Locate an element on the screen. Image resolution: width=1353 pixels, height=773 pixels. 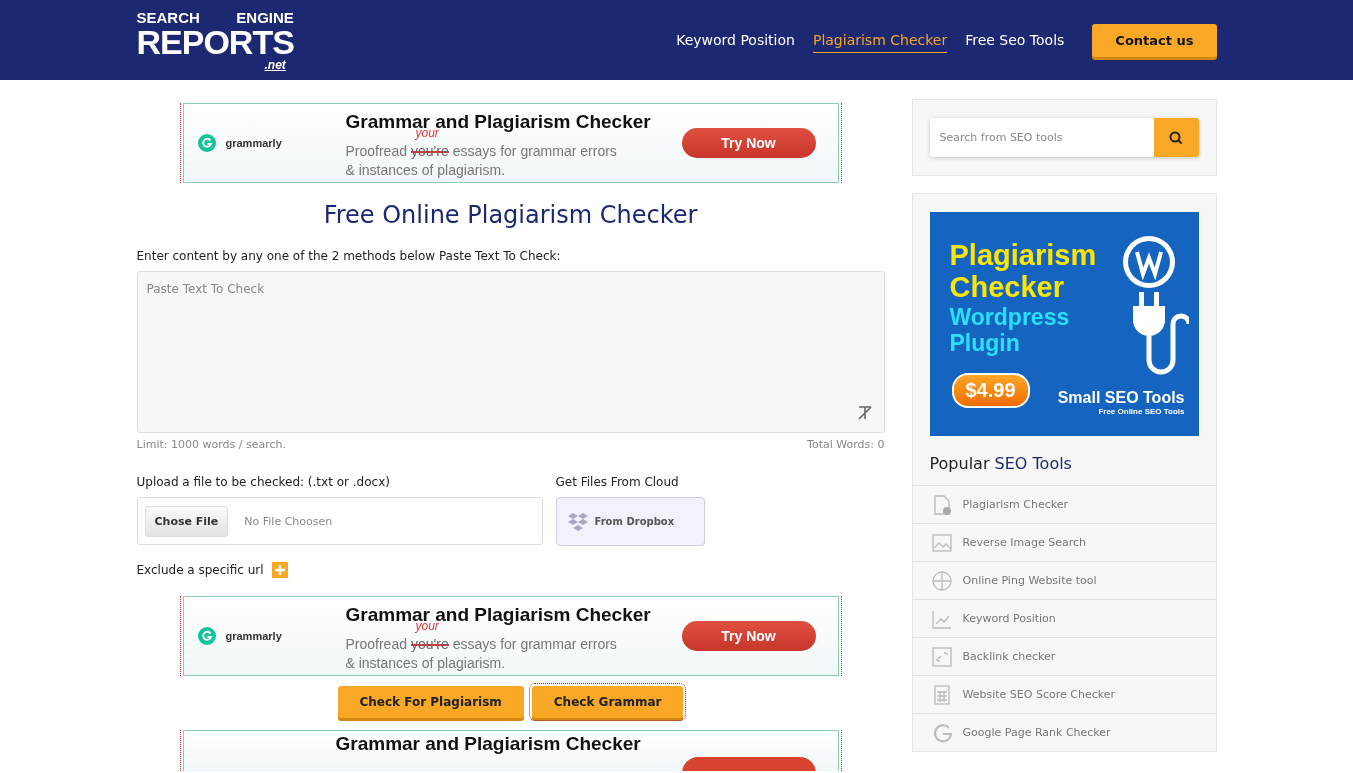
nav-link: Keyword Position is located at coordinates (735, 40).